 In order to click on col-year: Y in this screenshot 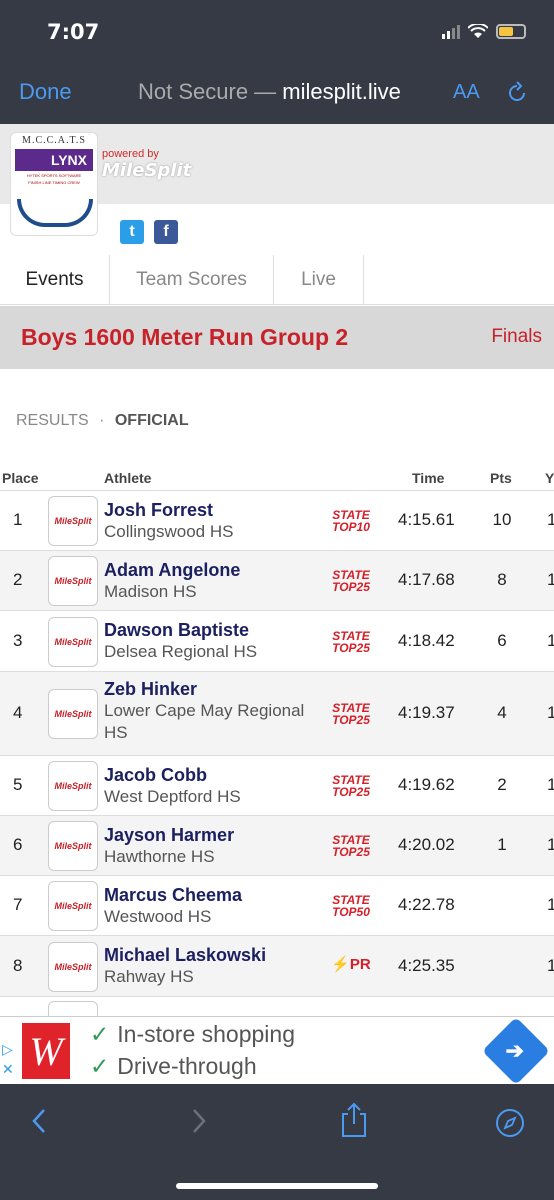, I will do `click(549, 478)`.